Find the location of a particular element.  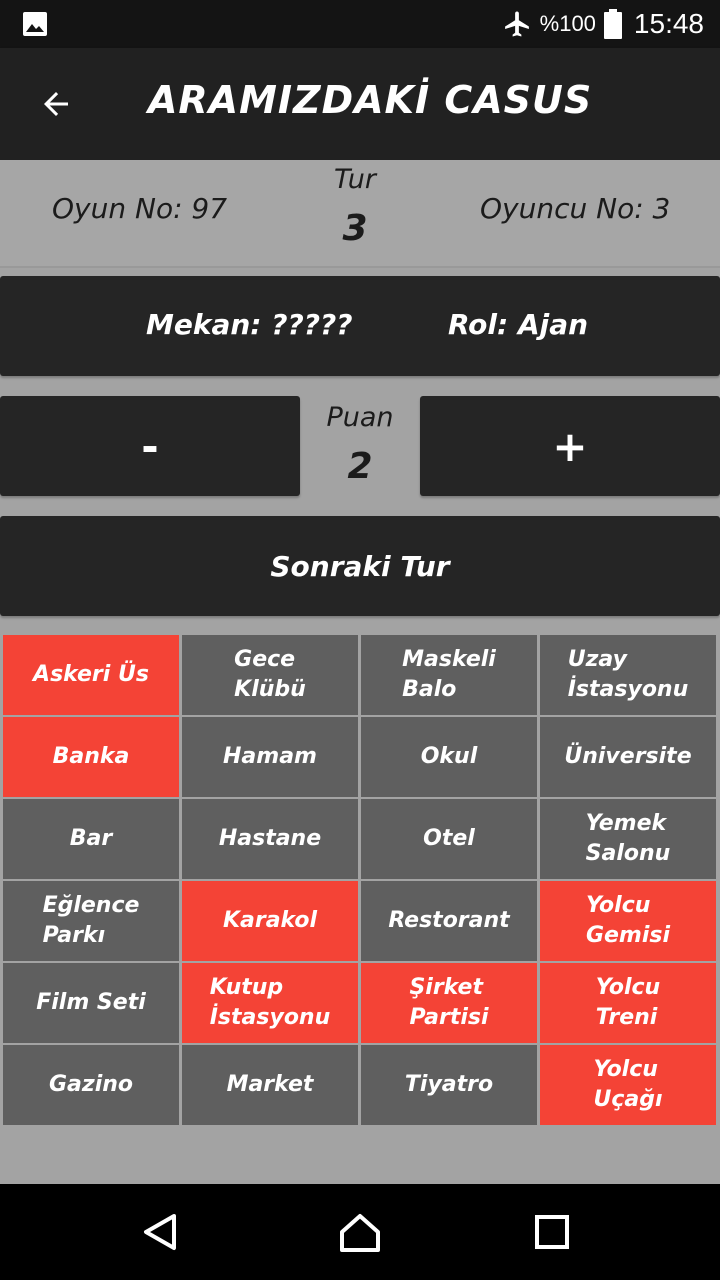

back-button is located at coordinates (56, 104).